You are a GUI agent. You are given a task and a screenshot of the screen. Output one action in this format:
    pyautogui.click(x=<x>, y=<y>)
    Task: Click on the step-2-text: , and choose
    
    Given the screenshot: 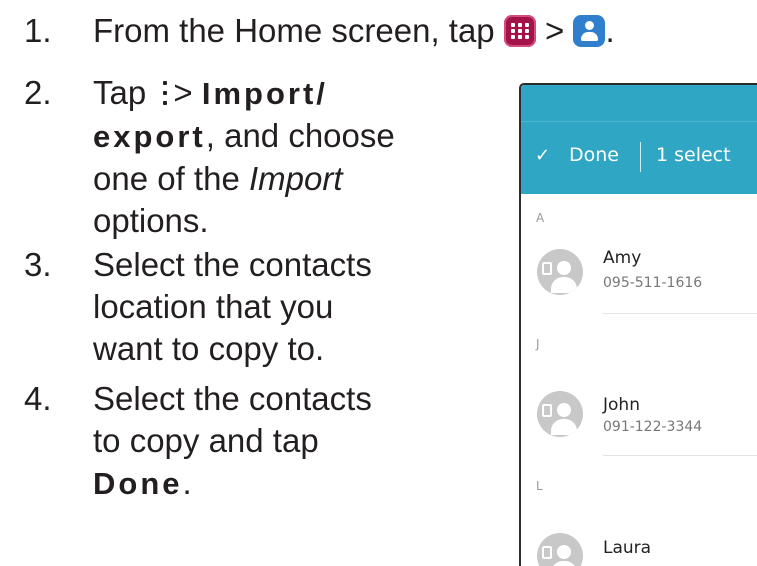 What is the action you would take?
    pyautogui.click(x=300, y=135)
    